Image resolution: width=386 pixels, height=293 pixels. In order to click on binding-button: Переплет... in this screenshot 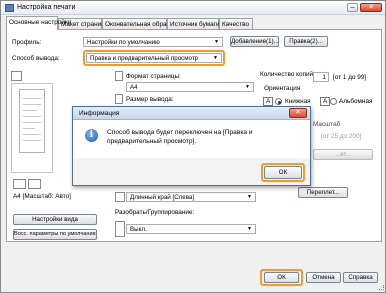, I will do `click(323, 192)`.